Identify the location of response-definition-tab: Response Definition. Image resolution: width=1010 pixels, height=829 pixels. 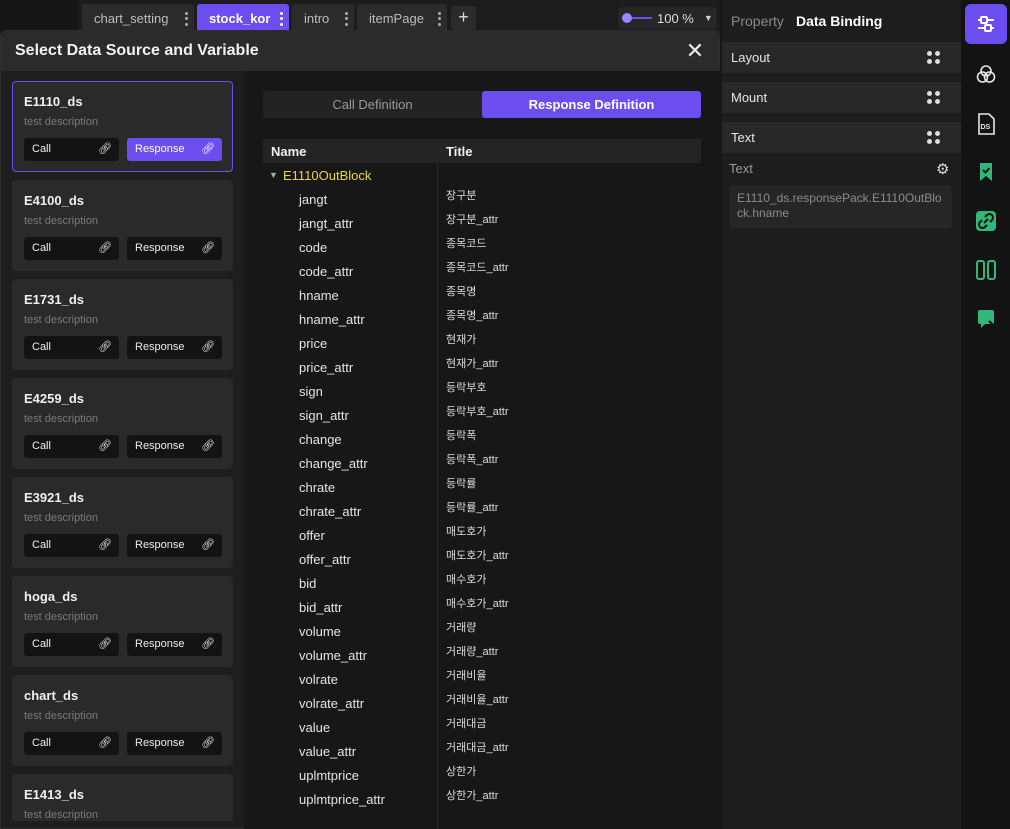
(591, 104).